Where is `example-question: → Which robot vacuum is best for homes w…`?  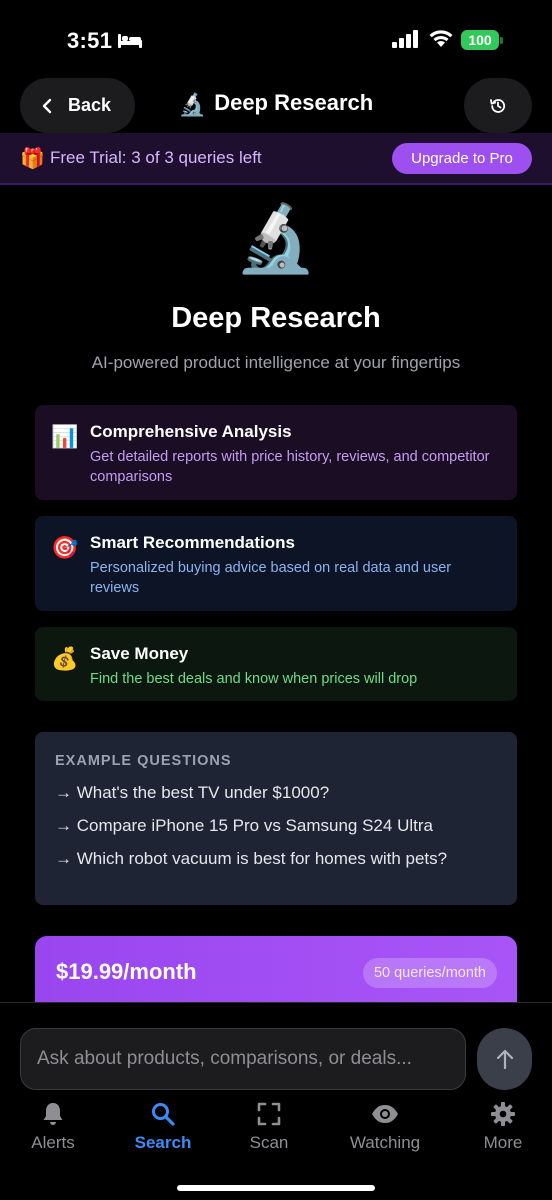 example-question: → Which robot vacuum is best for homes w… is located at coordinates (276, 859).